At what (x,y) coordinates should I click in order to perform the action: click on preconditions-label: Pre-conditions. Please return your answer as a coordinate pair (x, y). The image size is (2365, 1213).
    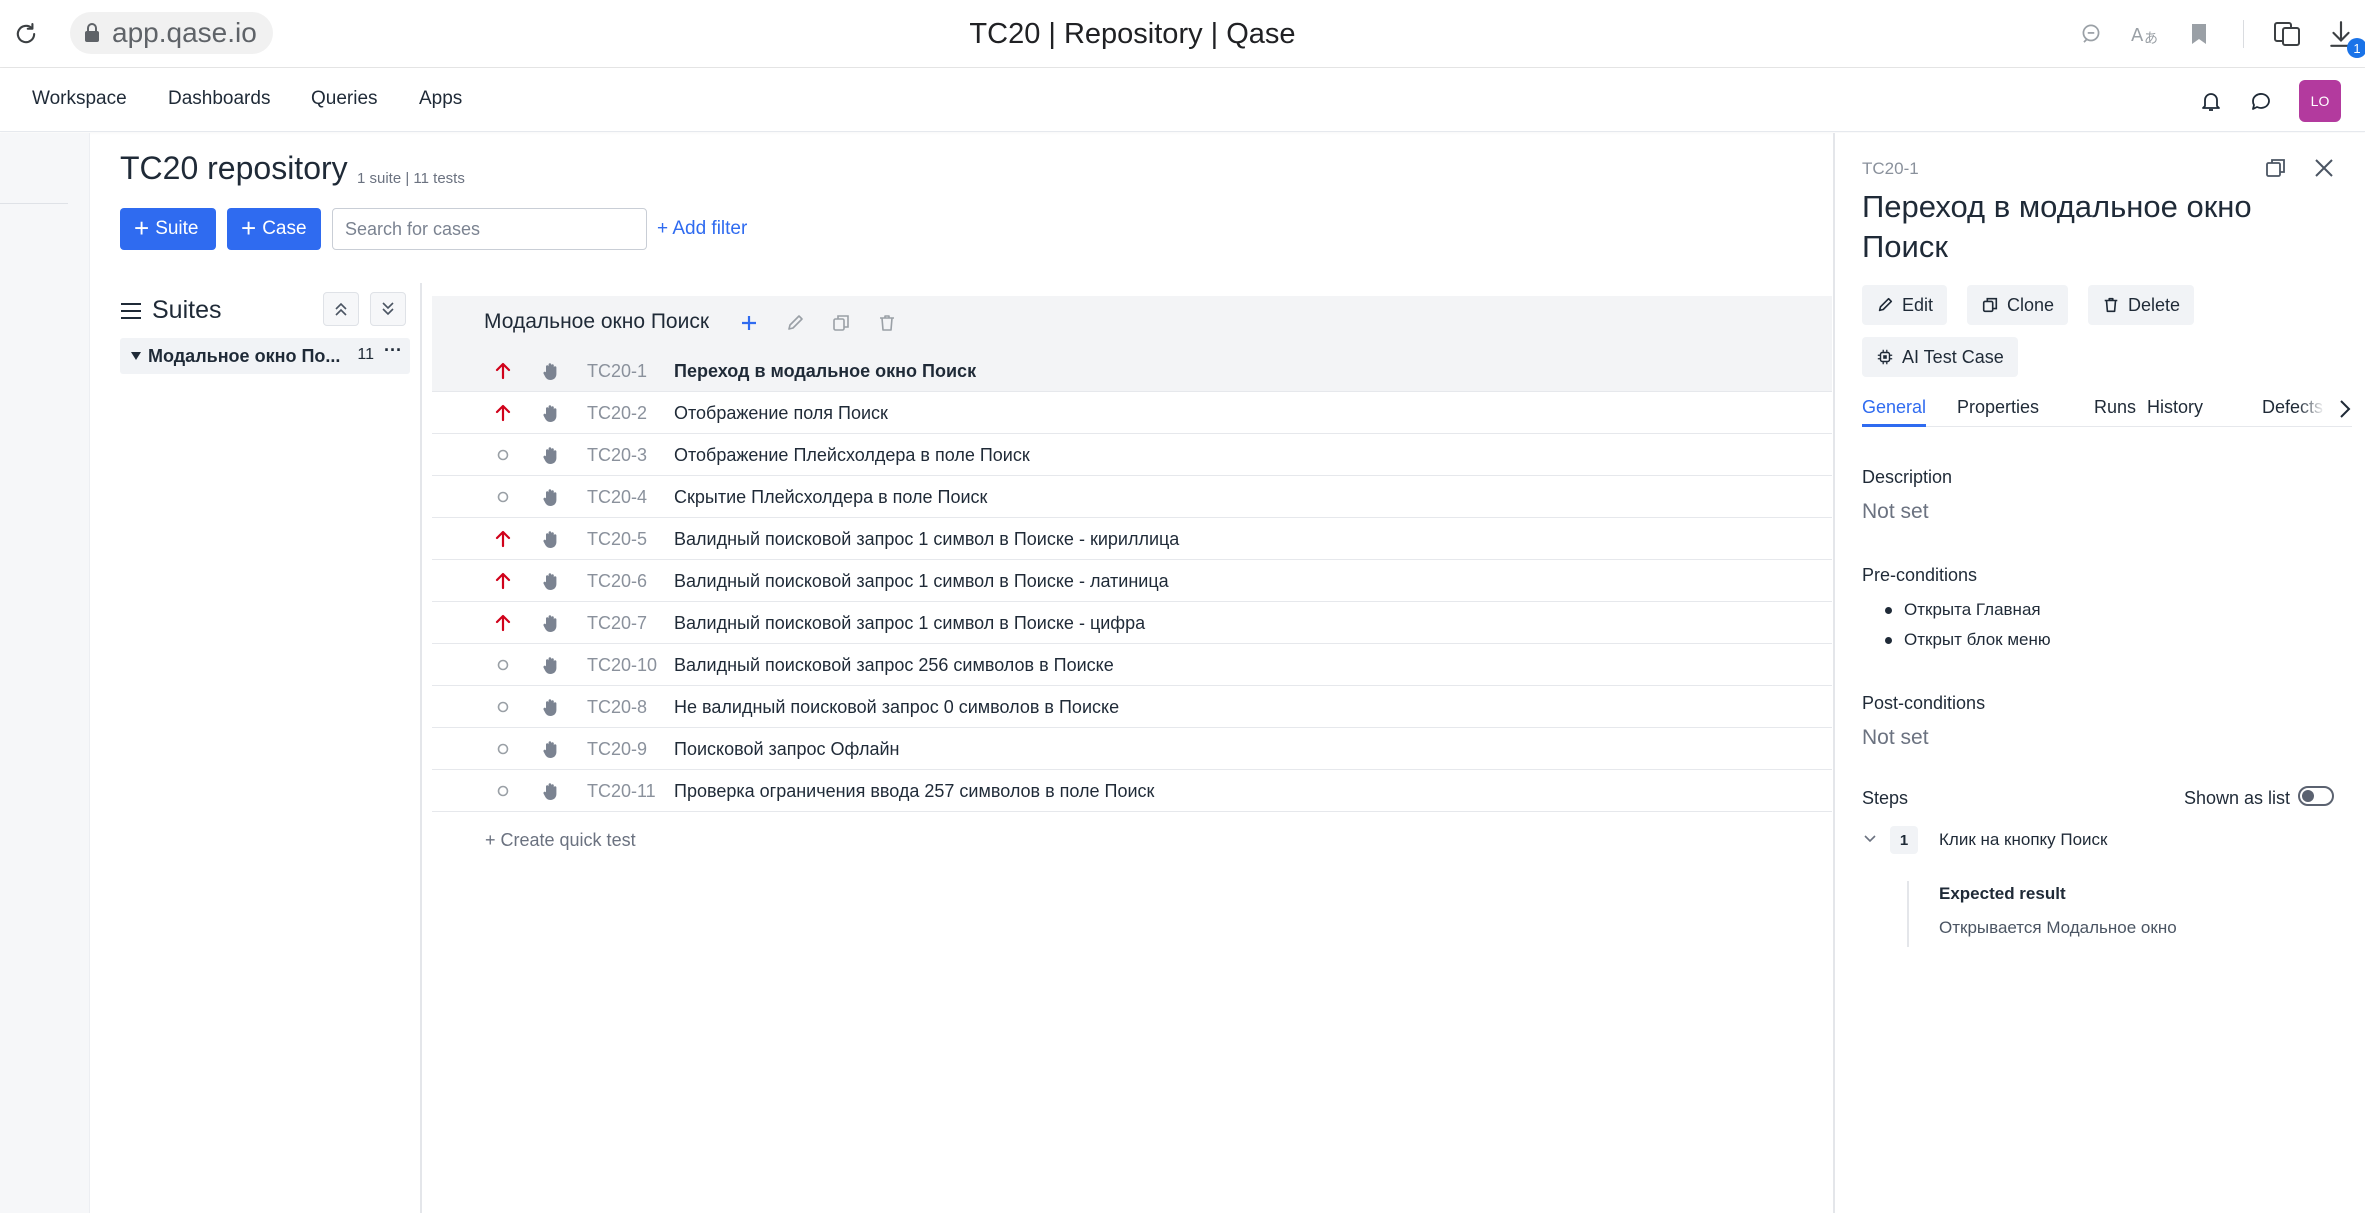
    Looking at the image, I should click on (1920, 575).